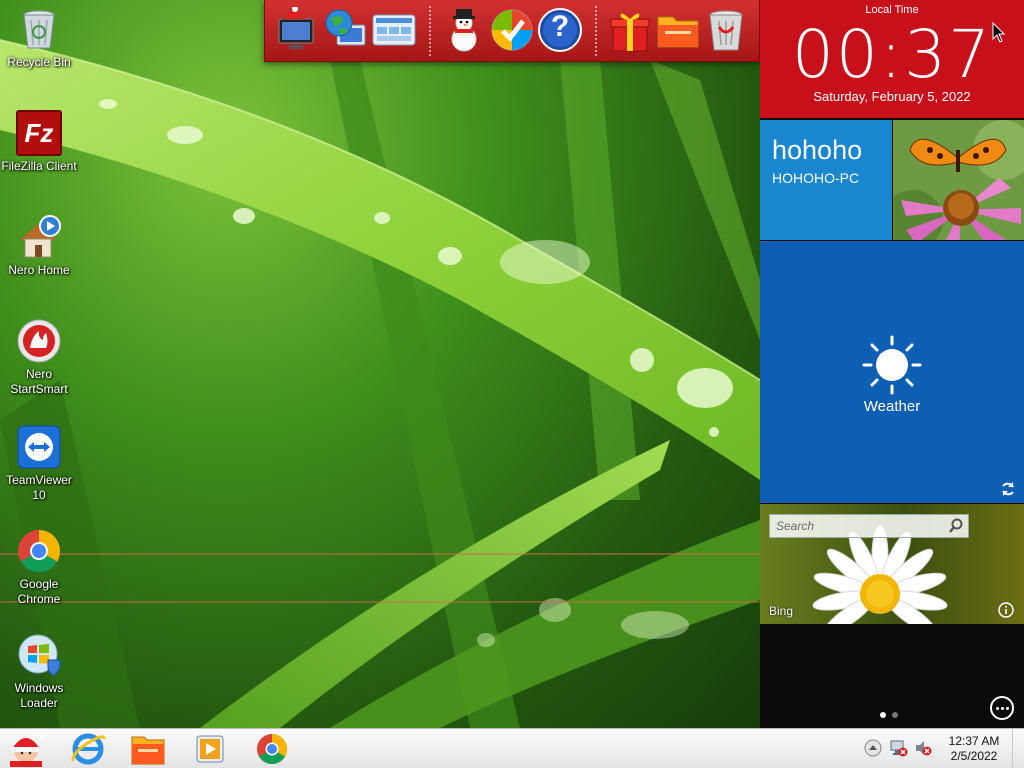 This screenshot has width=1024, height=768. What do you see at coordinates (39, 166) in the screenshot?
I see `desktop-icon-label: FileZilla Client` at bounding box center [39, 166].